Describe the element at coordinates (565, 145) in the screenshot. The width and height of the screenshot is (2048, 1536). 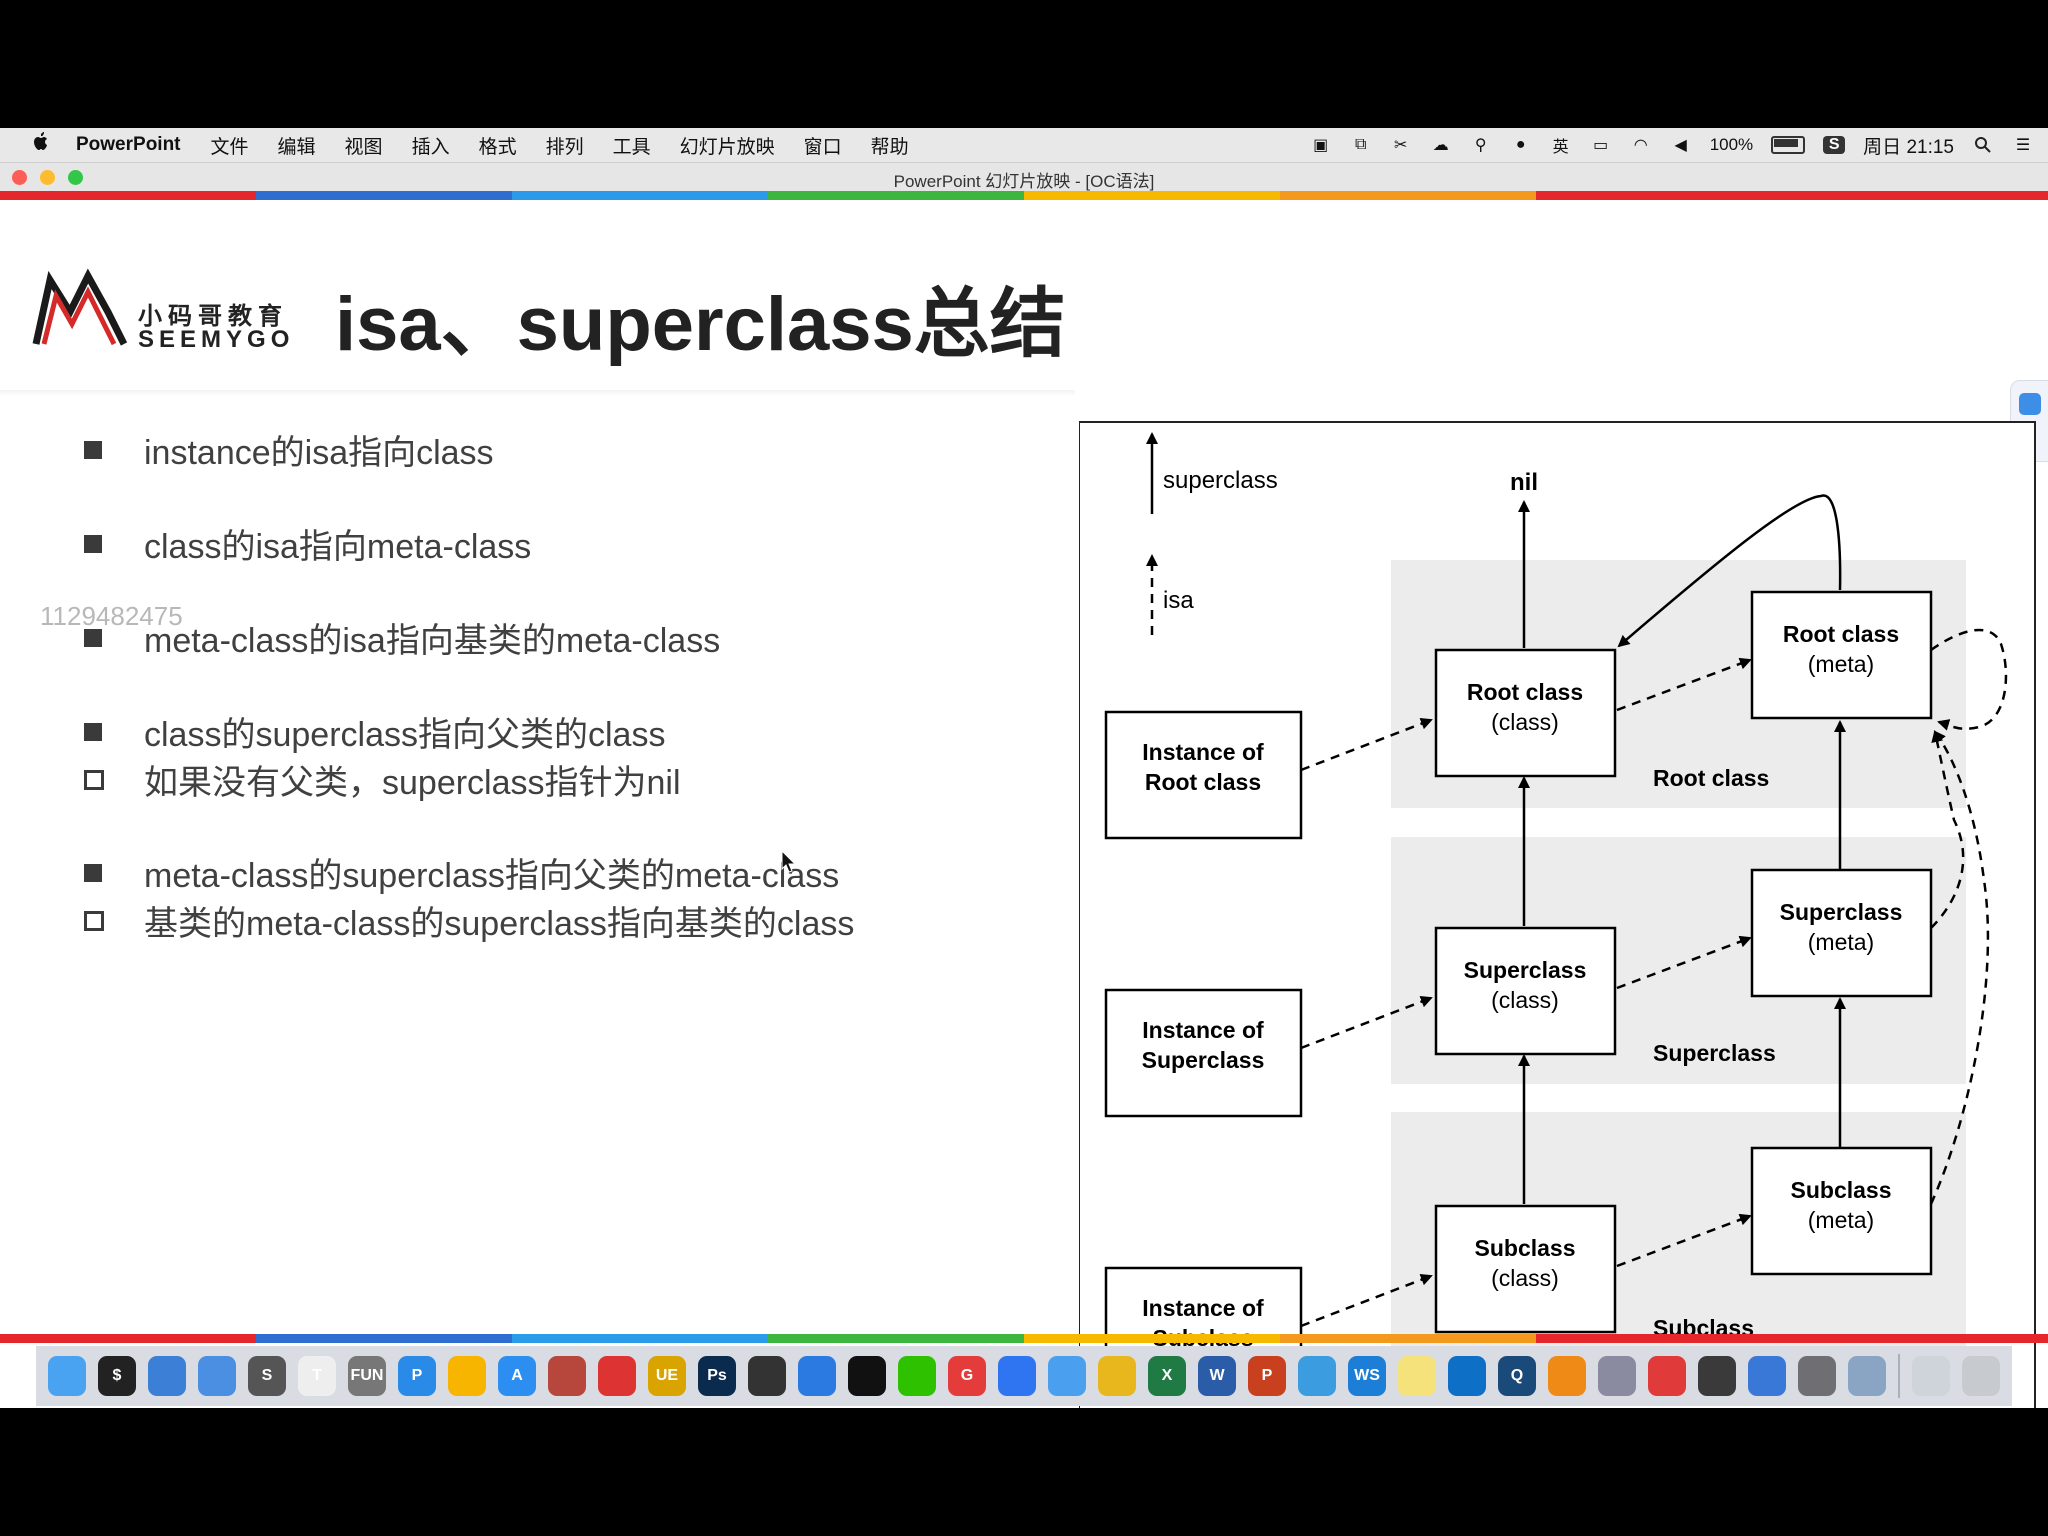
I see `menu-item-arrange: 排列` at that location.